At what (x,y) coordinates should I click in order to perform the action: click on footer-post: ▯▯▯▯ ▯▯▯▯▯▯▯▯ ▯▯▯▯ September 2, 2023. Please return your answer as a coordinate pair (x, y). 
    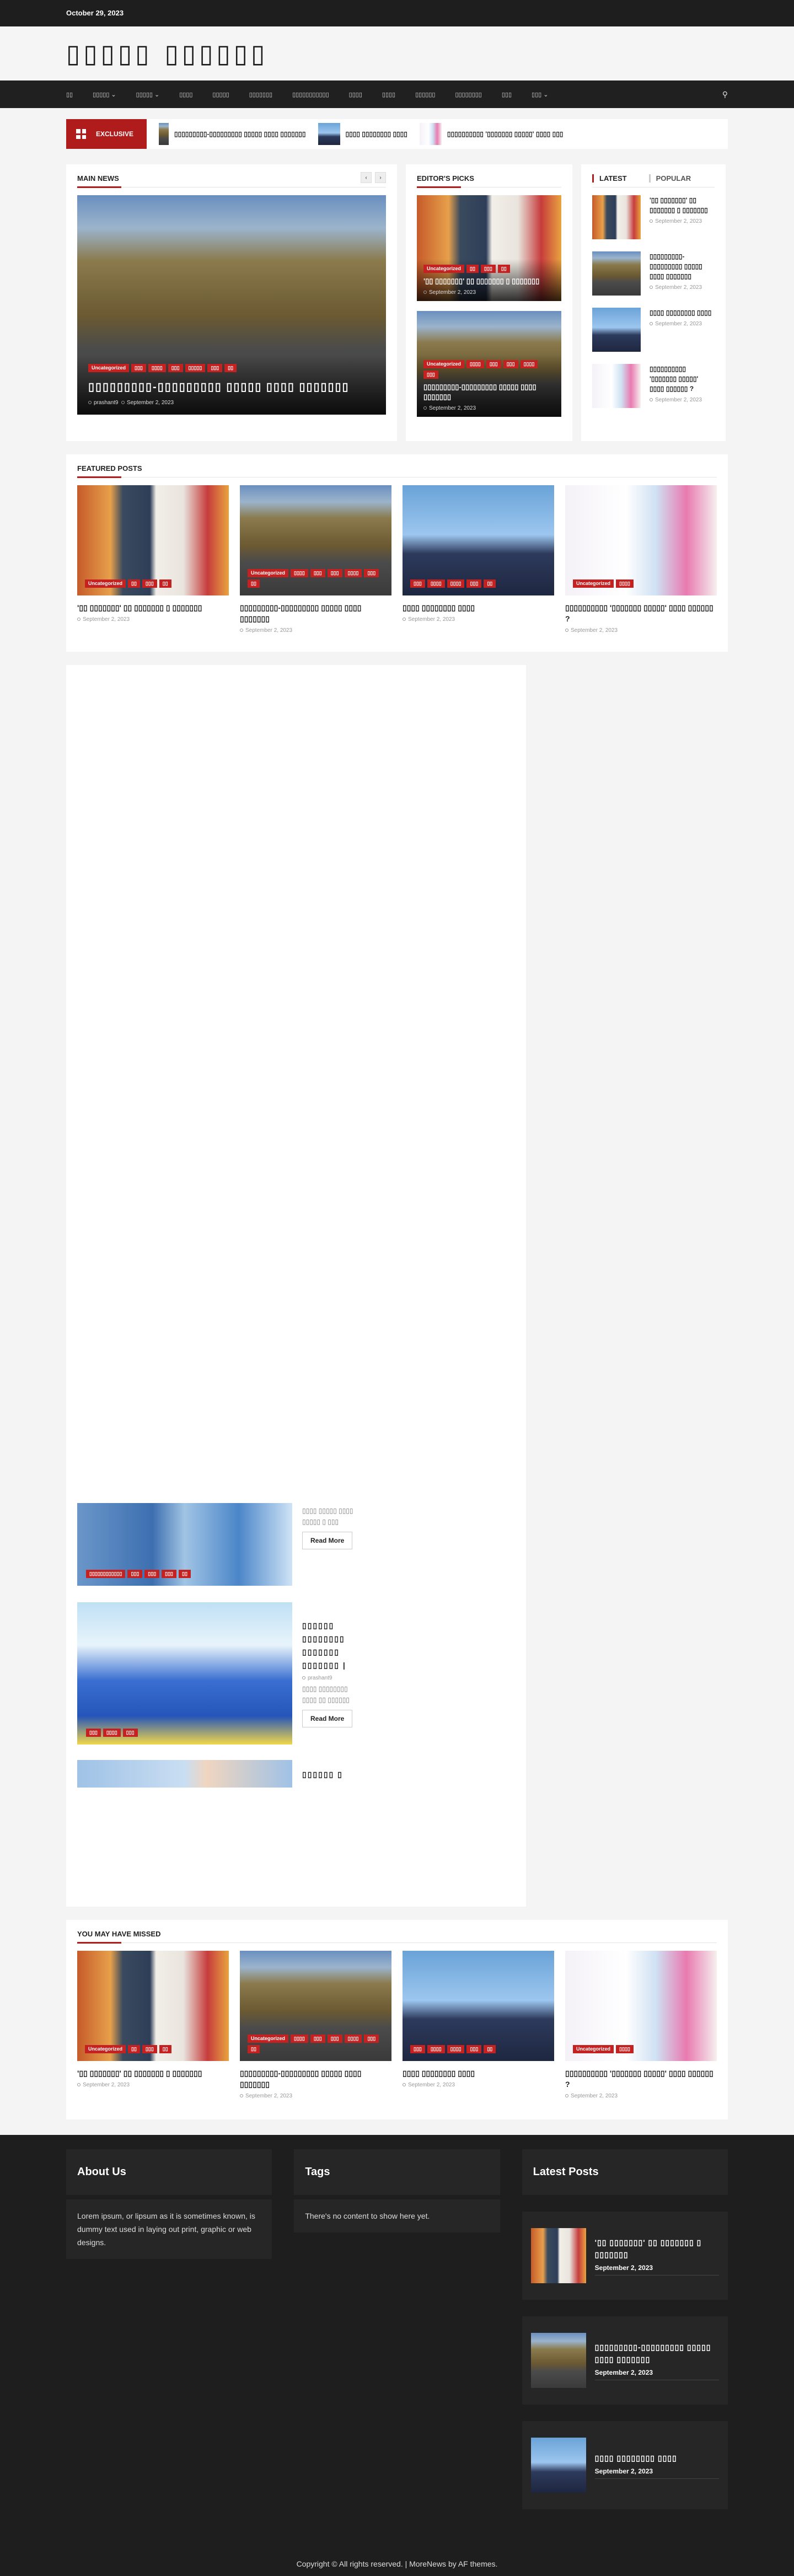
    Looking at the image, I should click on (625, 2465).